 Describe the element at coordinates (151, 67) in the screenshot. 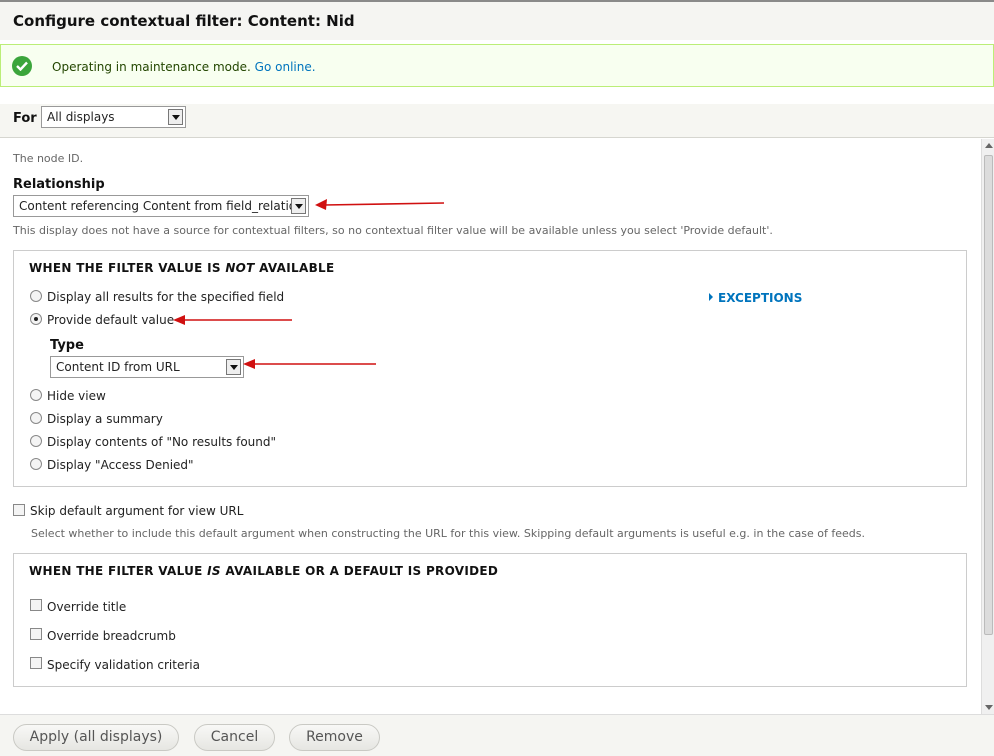

I see `status-text: Operating in maintenance mode.` at that location.